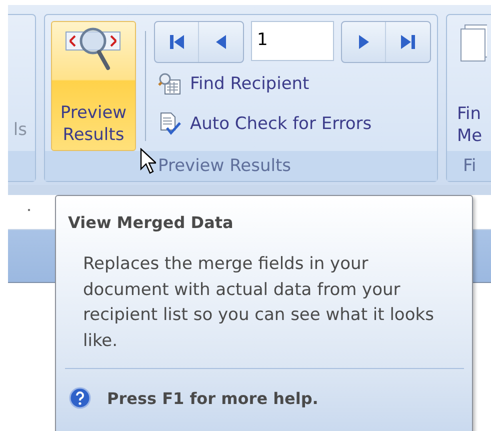 This screenshot has width=491, height=431. What do you see at coordinates (469, 166) in the screenshot?
I see `group-label: Fi` at bounding box center [469, 166].